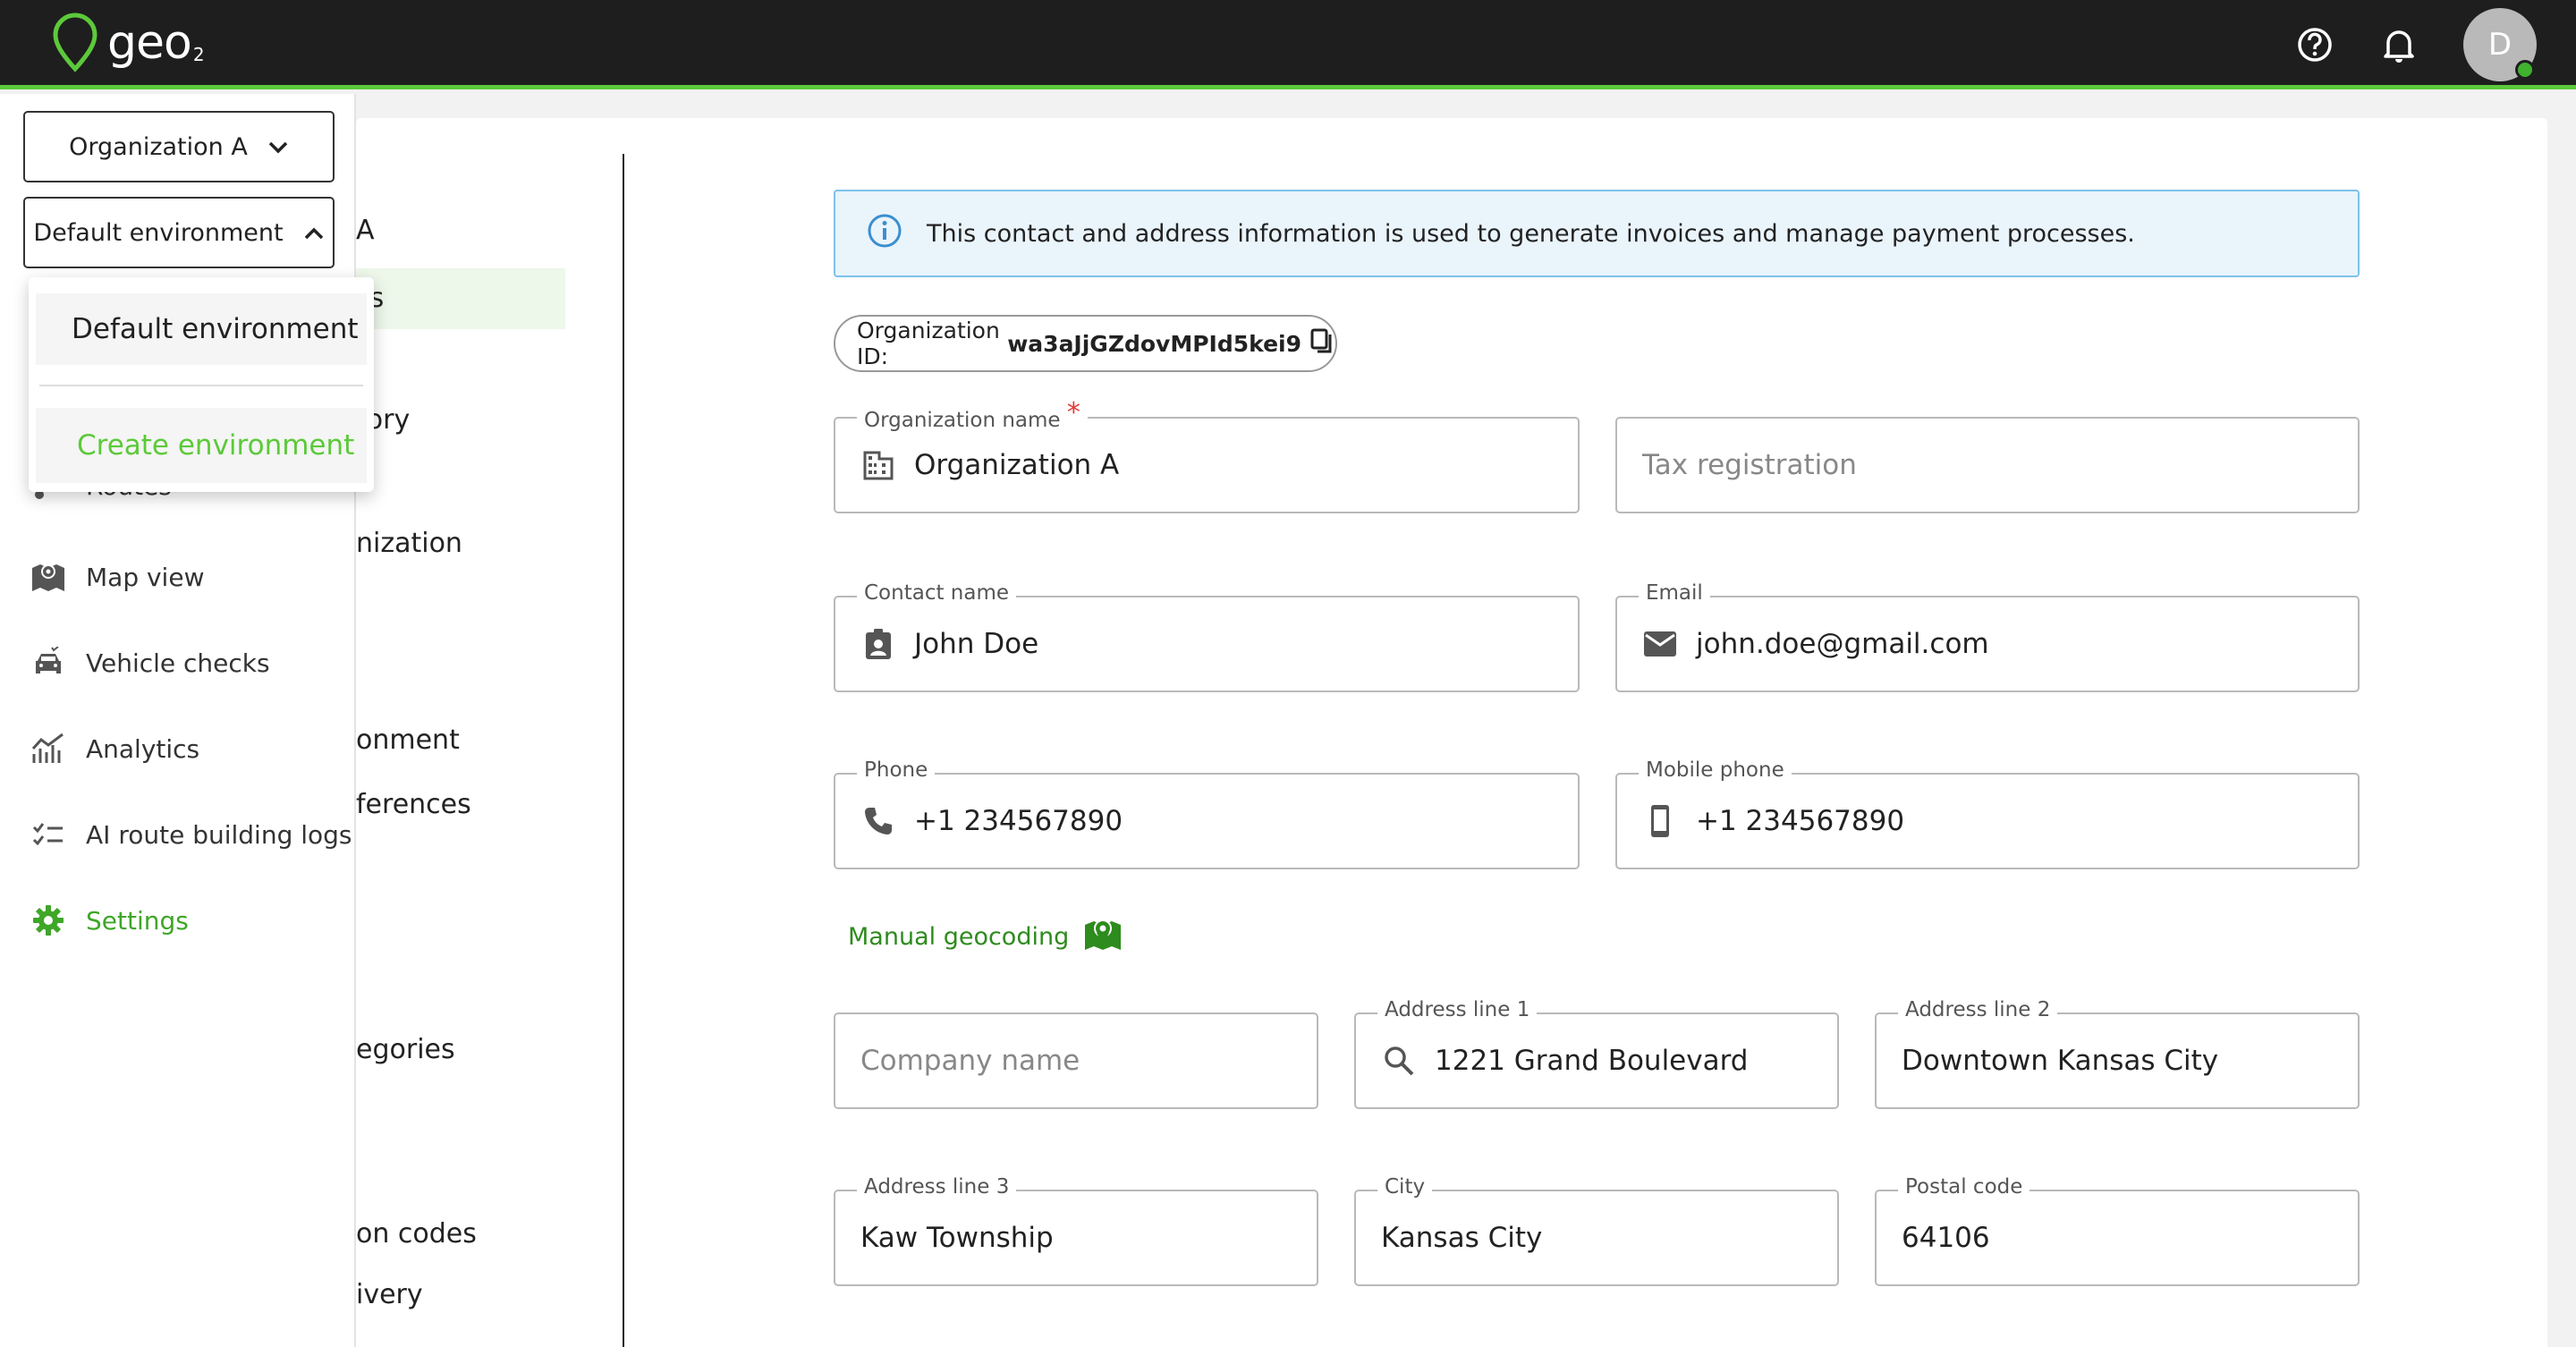 Image resolution: width=2576 pixels, height=1347 pixels. Describe the element at coordinates (1660, 821) in the screenshot. I see `mobile-phone-icon` at that location.